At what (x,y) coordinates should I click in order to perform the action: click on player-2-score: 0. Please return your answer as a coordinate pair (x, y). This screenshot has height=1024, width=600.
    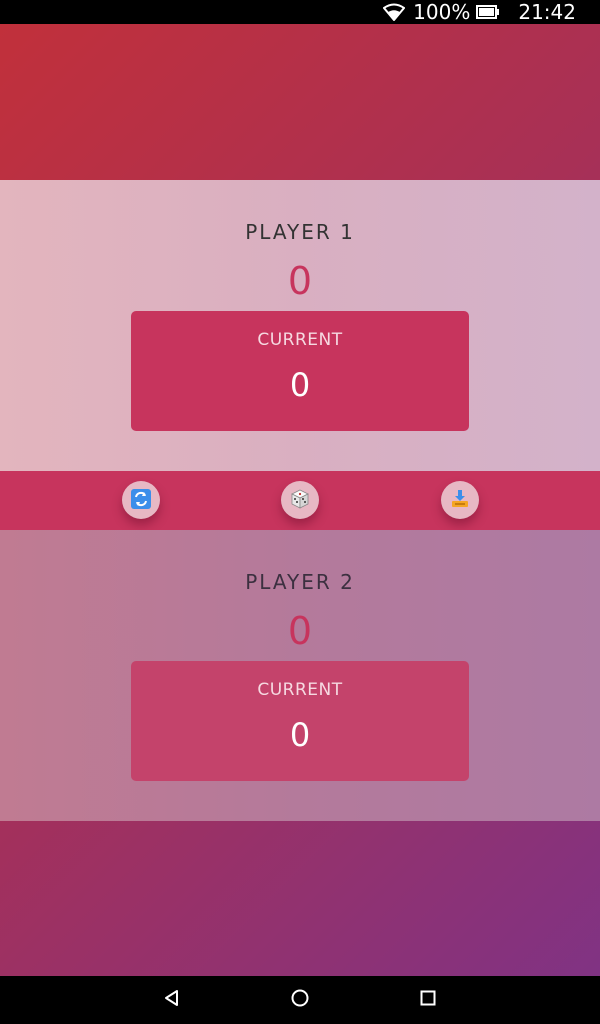
    Looking at the image, I should click on (300, 631).